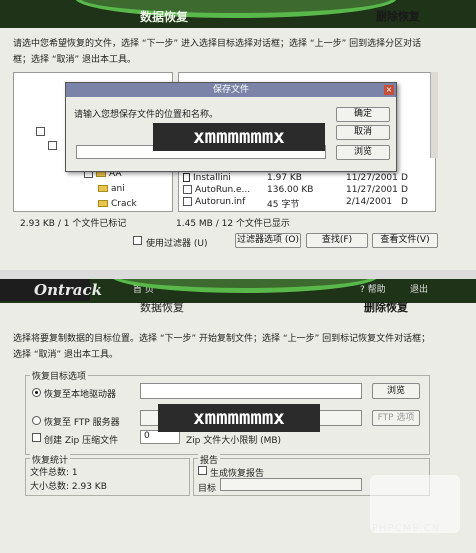  I want to click on file-list-scrollbar, so click(434, 115).